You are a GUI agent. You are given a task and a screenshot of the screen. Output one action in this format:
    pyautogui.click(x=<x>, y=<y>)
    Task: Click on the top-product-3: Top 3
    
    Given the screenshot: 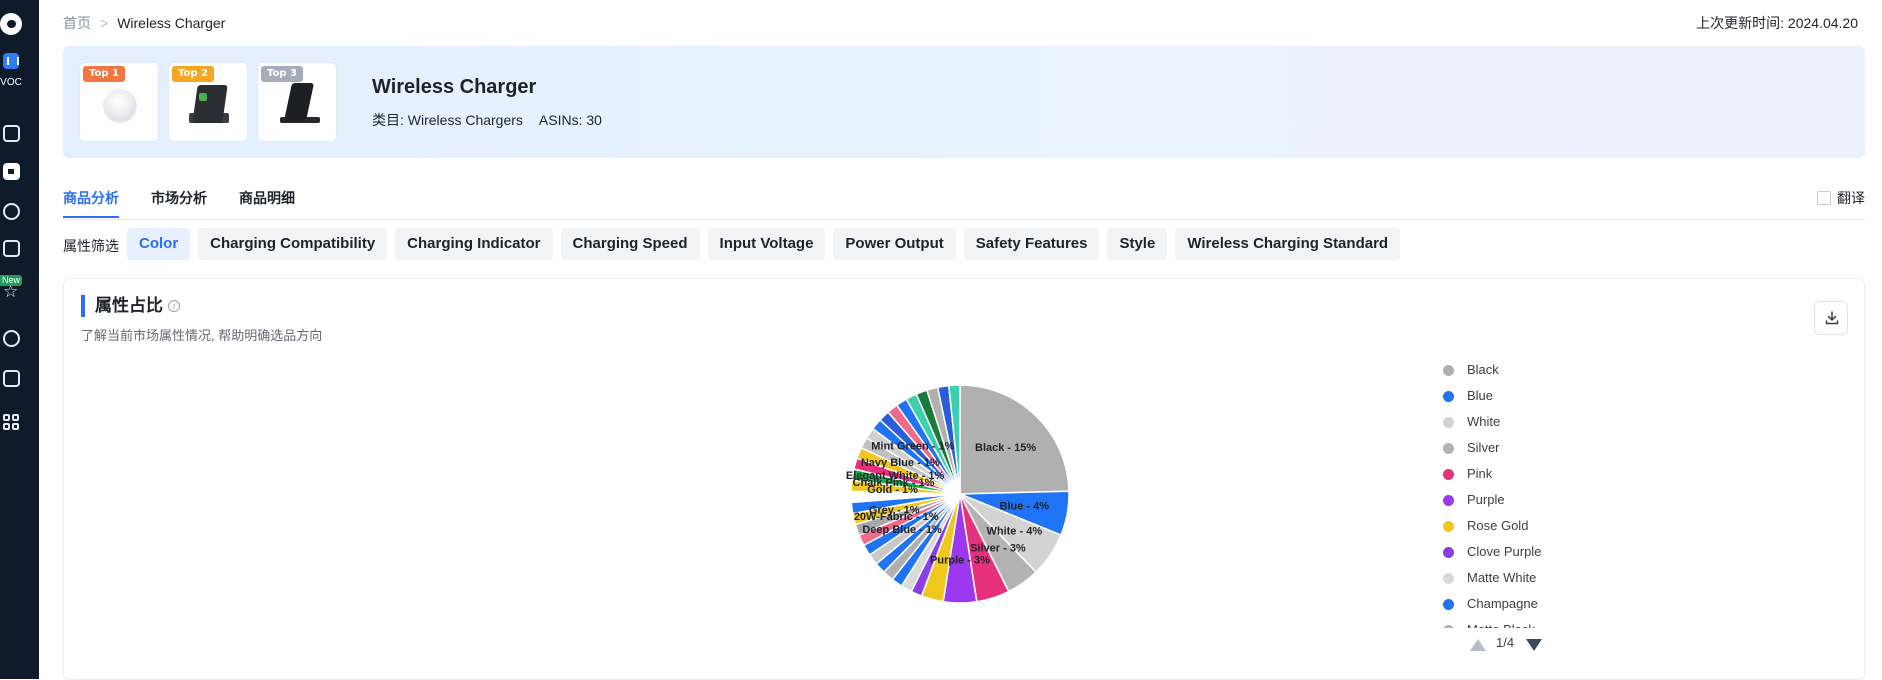 What is the action you would take?
    pyautogui.click(x=297, y=102)
    